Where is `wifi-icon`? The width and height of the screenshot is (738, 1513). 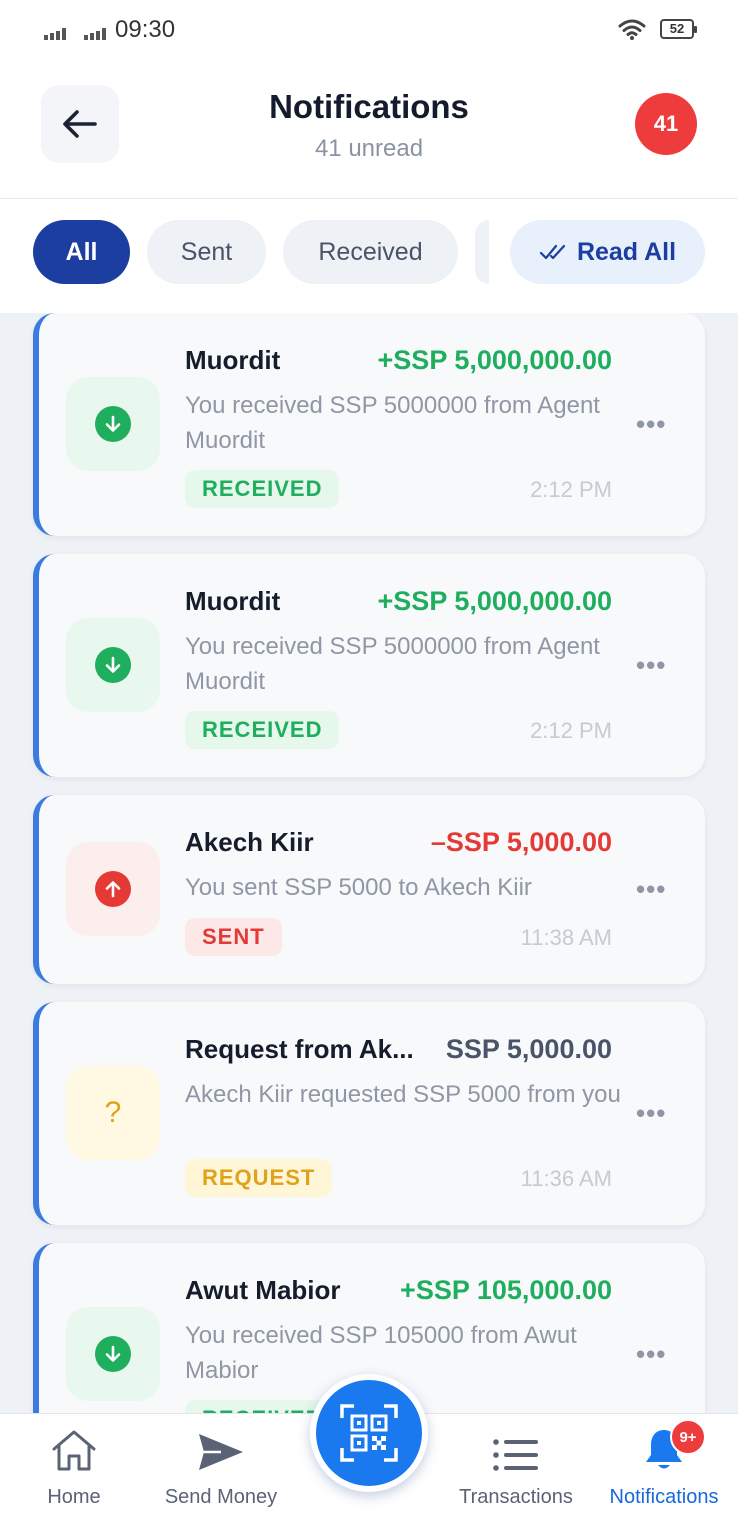
wifi-icon is located at coordinates (632, 29).